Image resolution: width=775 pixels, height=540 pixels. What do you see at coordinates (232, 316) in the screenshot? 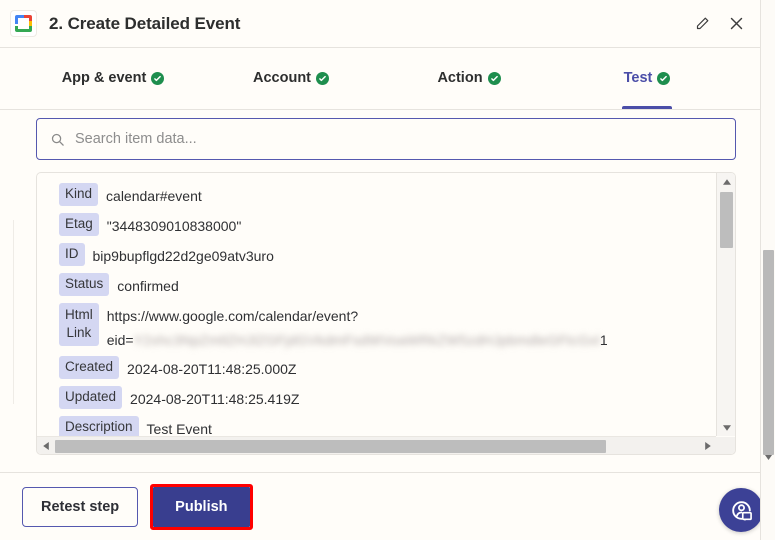
I see `html-link-line-1: https://www.google.com/calendar/event?` at bounding box center [232, 316].